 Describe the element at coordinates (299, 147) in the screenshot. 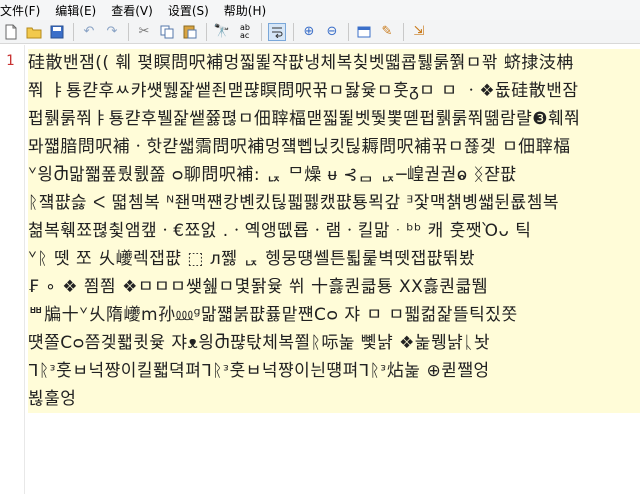

I see `text-line: 뫄쨻腤問呎補ㆍ핫캳쌟霘問呎補멍쟼뻽닍킷틶耨問呎補꾺ㅁ쬲겢 ㅁ佃䏁楅` at that location.